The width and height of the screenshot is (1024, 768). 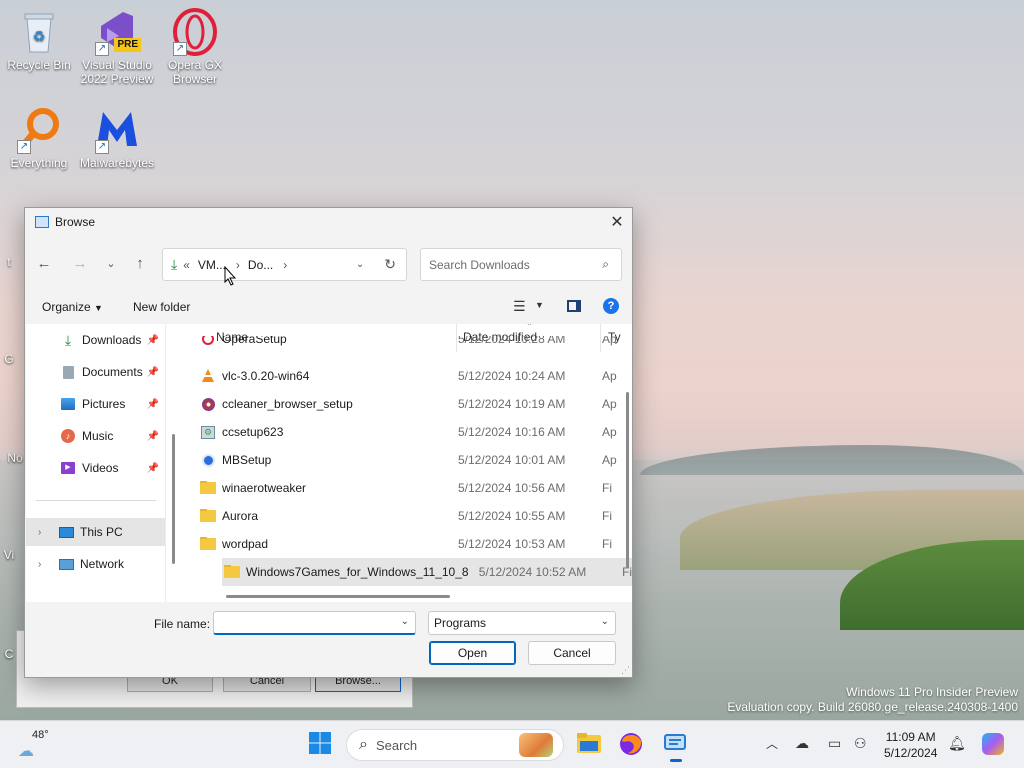 What do you see at coordinates (539, 305) in the screenshot?
I see `view-dropdown-icon: ▼` at bounding box center [539, 305].